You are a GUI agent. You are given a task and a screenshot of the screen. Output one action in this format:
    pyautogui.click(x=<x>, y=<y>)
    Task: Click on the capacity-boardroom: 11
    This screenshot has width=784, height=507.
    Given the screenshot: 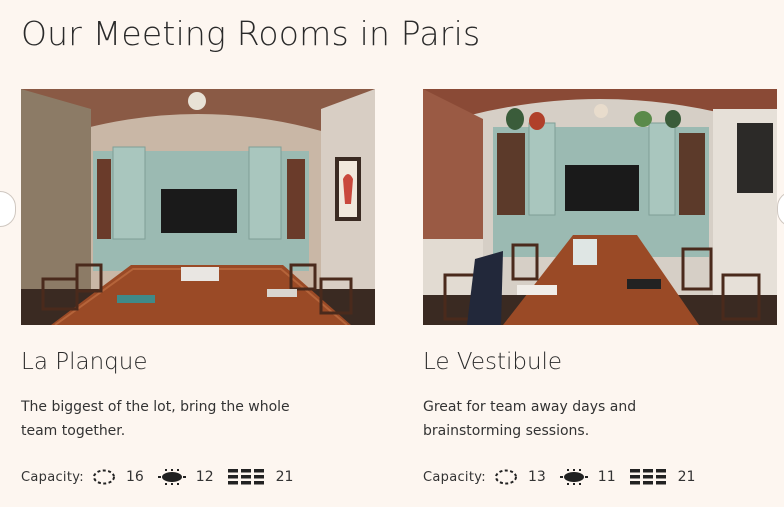 What is the action you would take?
    pyautogui.click(x=606, y=477)
    